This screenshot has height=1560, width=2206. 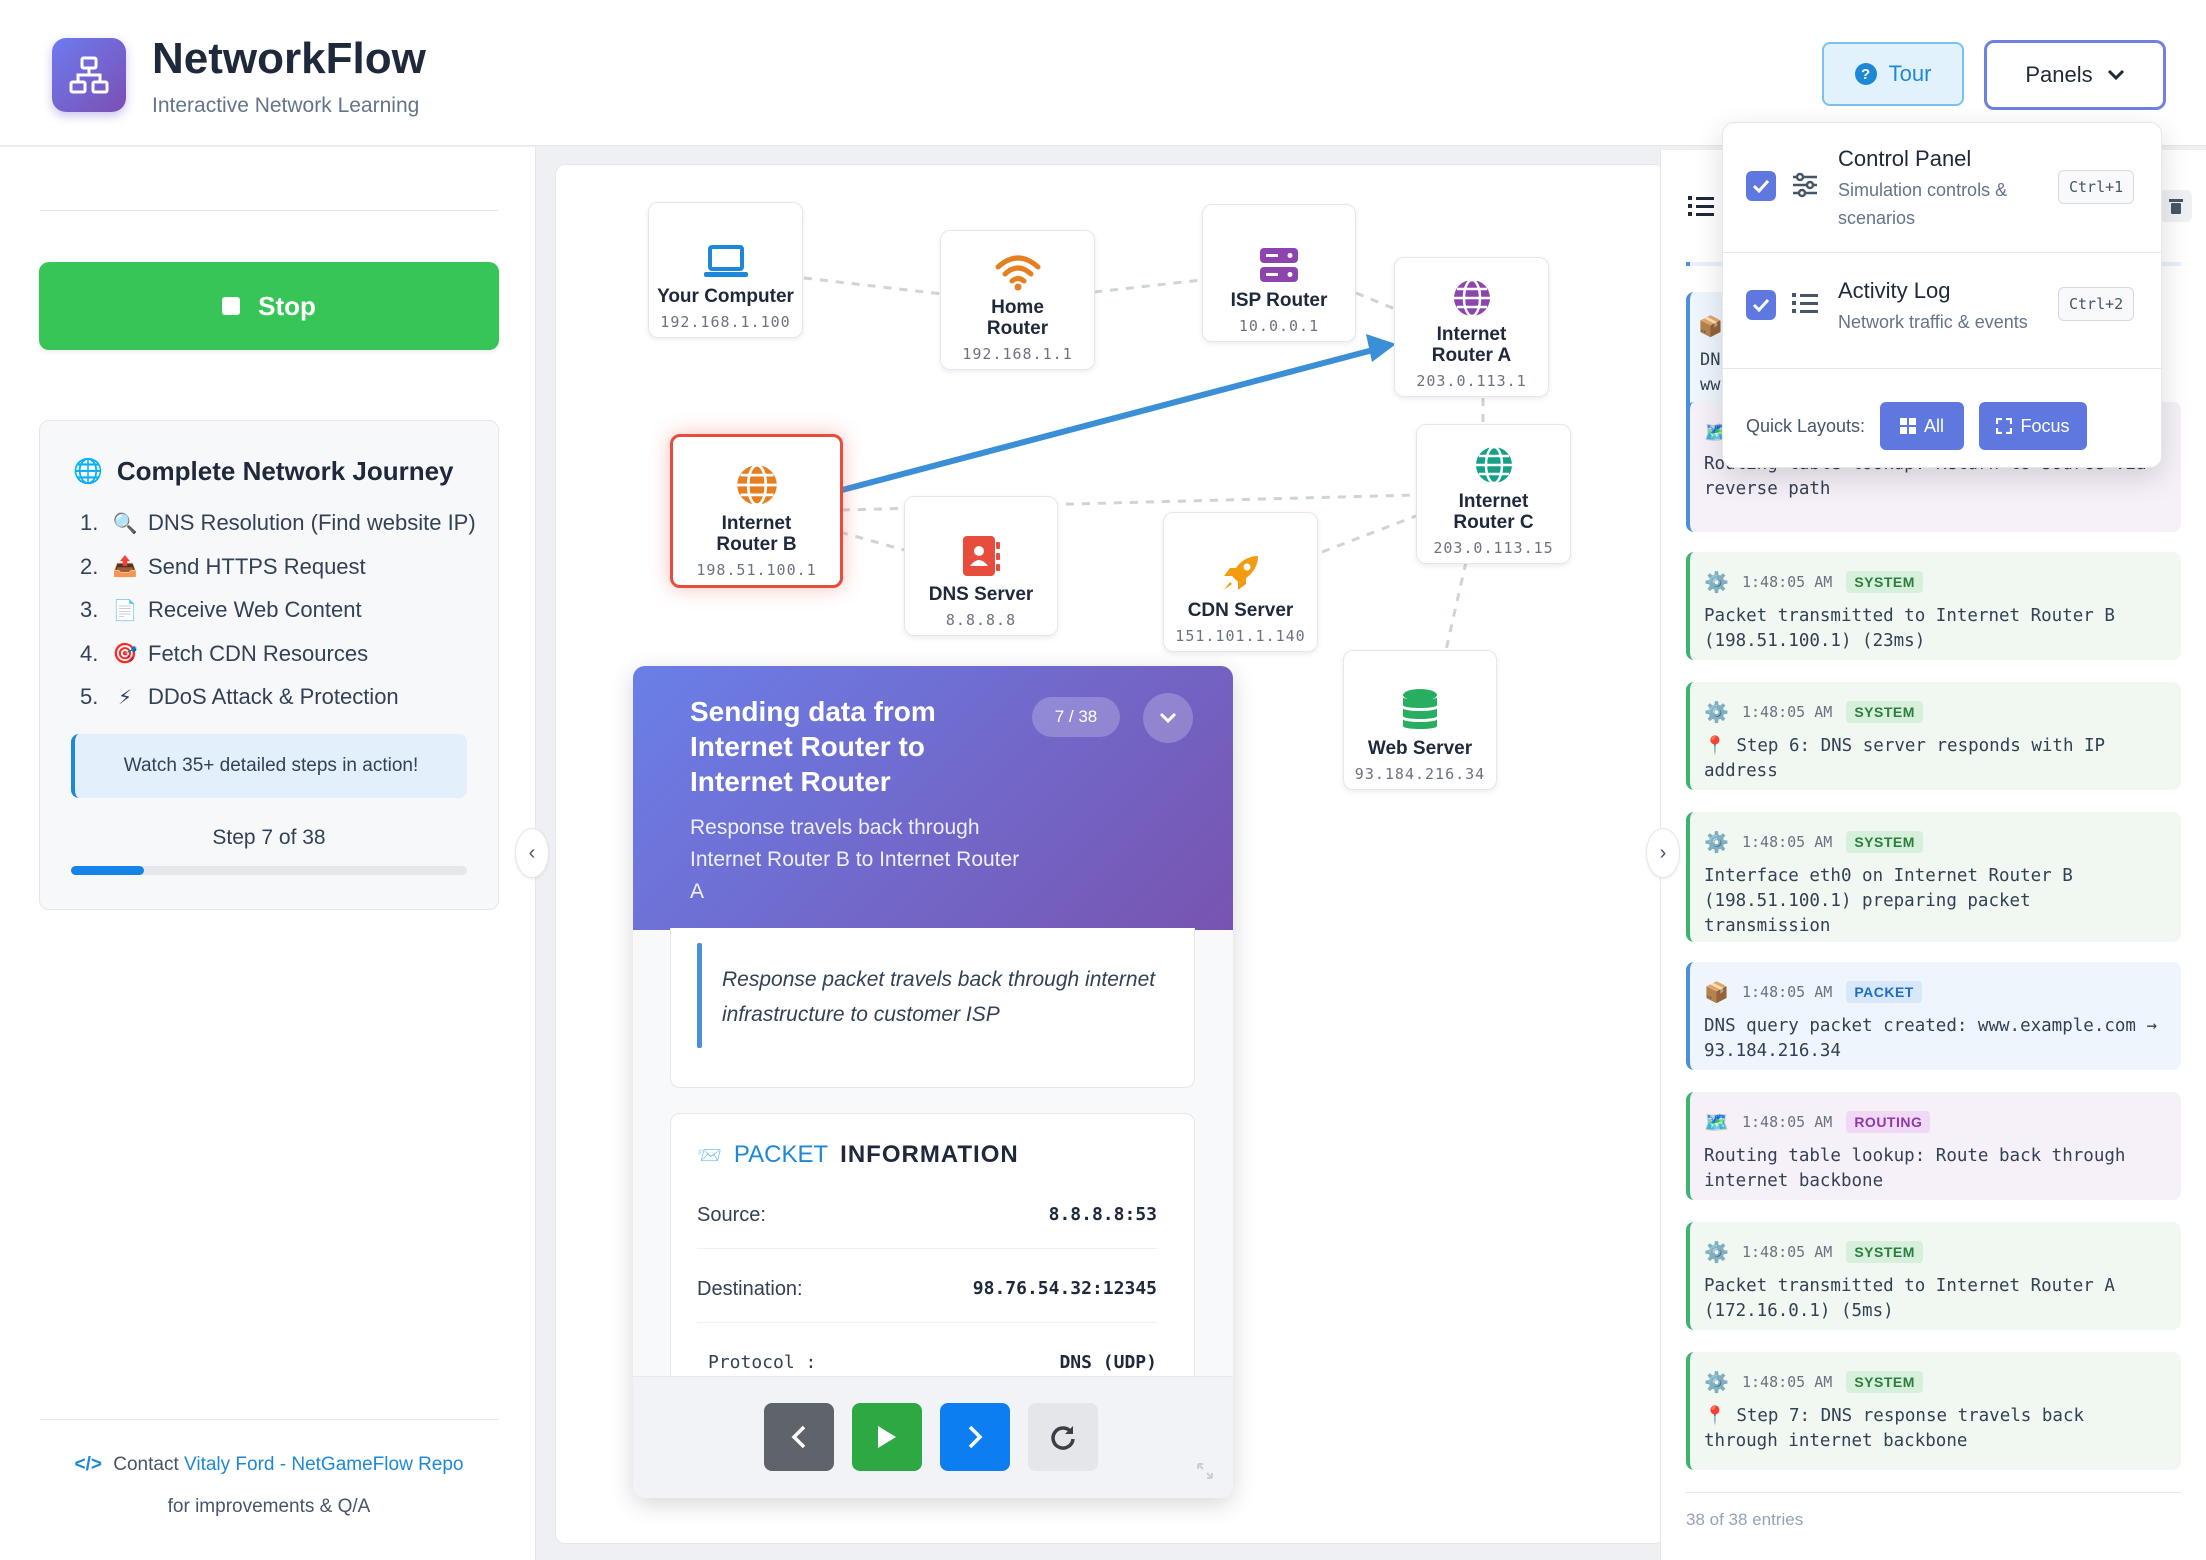 I want to click on reset-button, so click(x=1063, y=1437).